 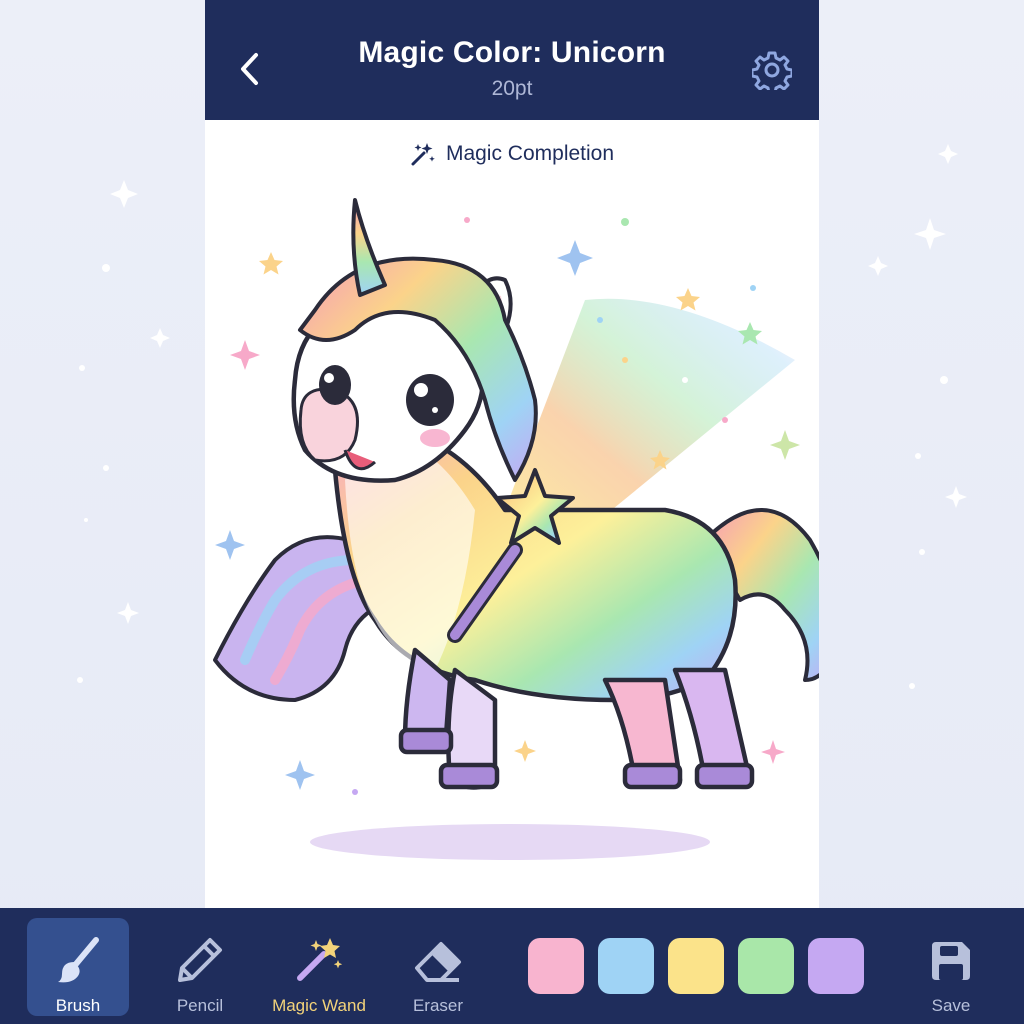 I want to click on settings-button, so click(x=772, y=70).